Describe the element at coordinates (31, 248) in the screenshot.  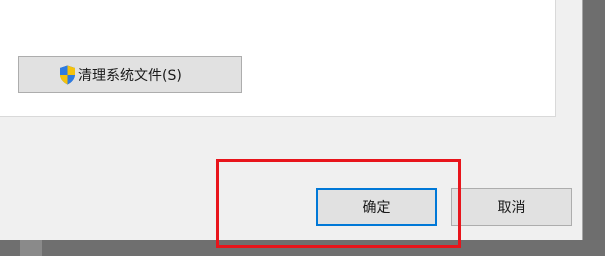
I see `background-block` at that location.